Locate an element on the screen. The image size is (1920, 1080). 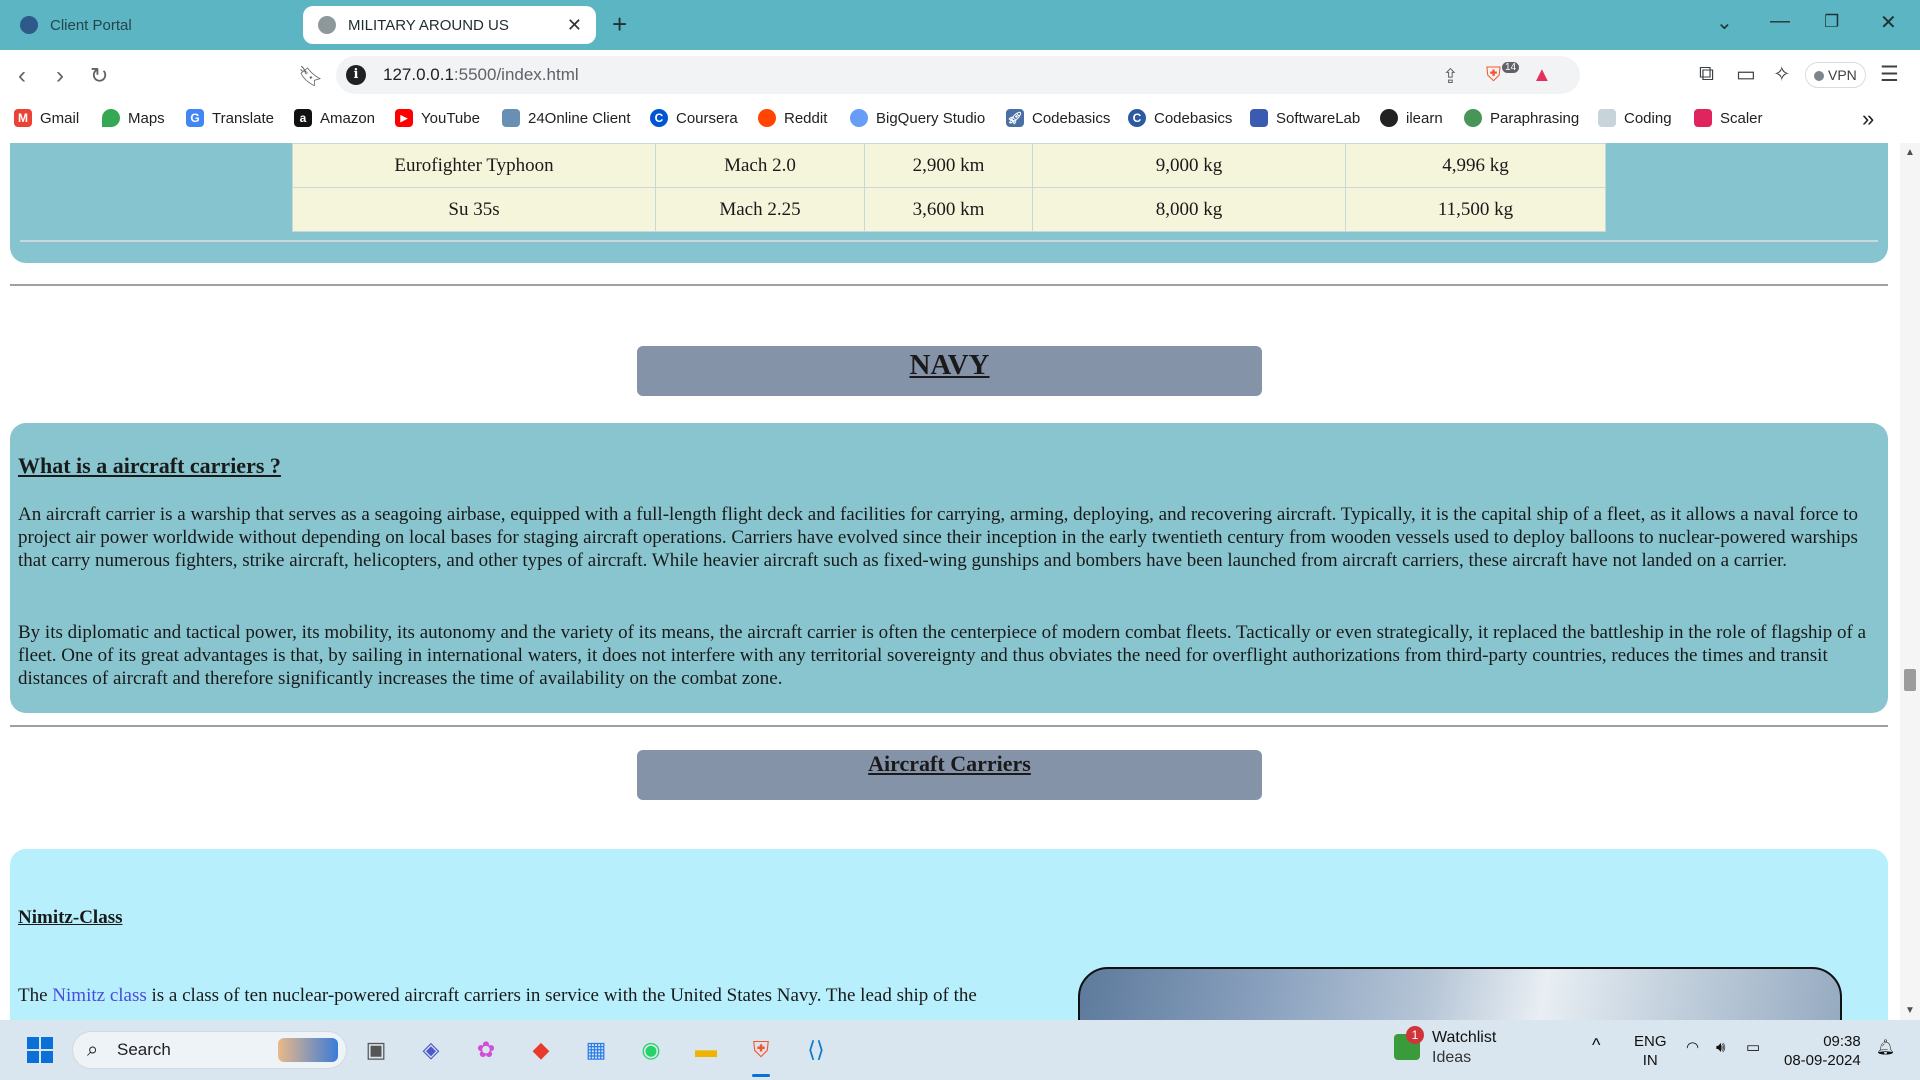
reload-icon: ↻ is located at coordinates (99, 76).